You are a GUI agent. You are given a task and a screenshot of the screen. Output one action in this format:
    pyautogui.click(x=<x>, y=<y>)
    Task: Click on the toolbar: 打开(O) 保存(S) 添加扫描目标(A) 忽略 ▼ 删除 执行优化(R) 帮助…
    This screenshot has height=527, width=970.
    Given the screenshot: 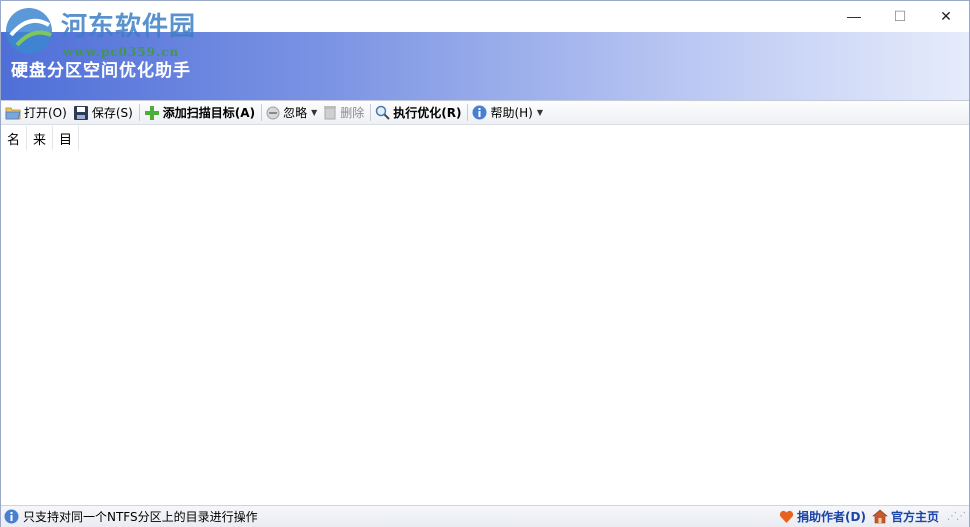 What is the action you would take?
    pyautogui.click(x=485, y=112)
    